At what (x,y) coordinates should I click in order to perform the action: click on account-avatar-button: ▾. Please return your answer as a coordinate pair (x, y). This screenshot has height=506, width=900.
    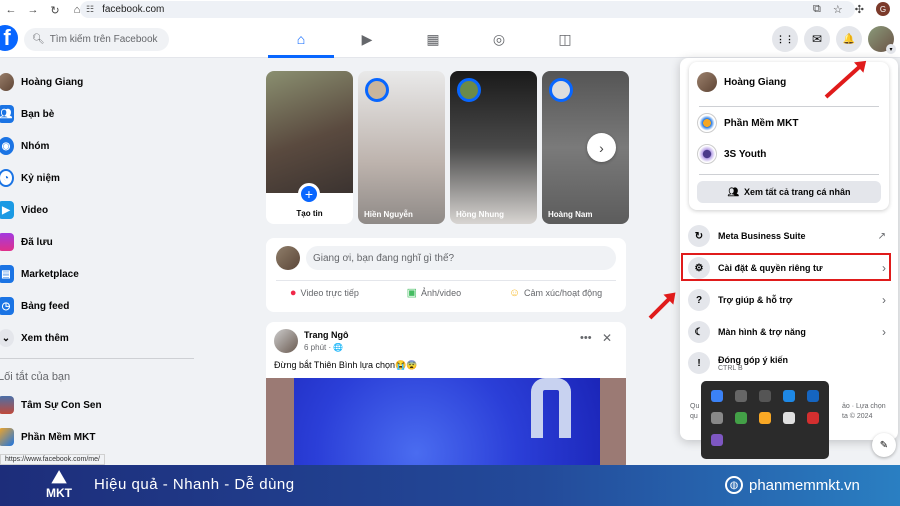
    Looking at the image, I should click on (882, 40).